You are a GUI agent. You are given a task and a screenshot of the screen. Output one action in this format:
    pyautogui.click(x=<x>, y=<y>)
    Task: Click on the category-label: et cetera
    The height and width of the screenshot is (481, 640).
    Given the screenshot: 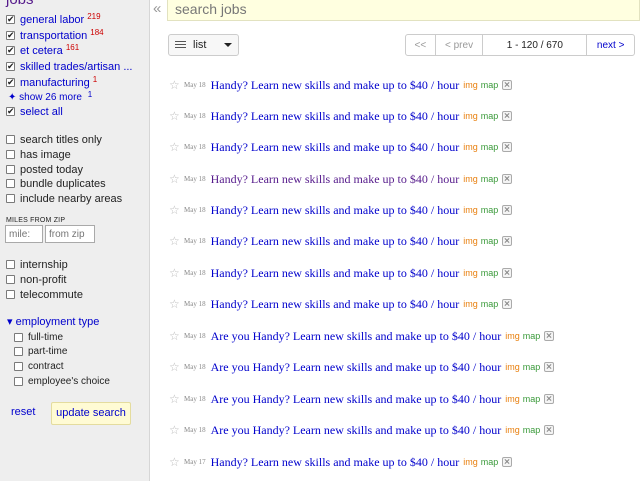 What is the action you would take?
    pyautogui.click(x=41, y=51)
    